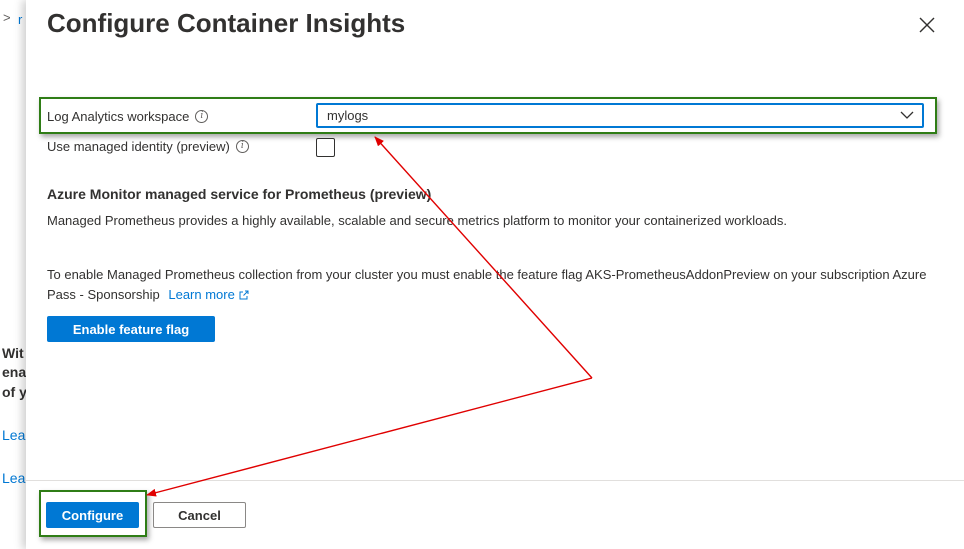  I want to click on managed-identity-label: Use managed identity (preview) i, so click(148, 146).